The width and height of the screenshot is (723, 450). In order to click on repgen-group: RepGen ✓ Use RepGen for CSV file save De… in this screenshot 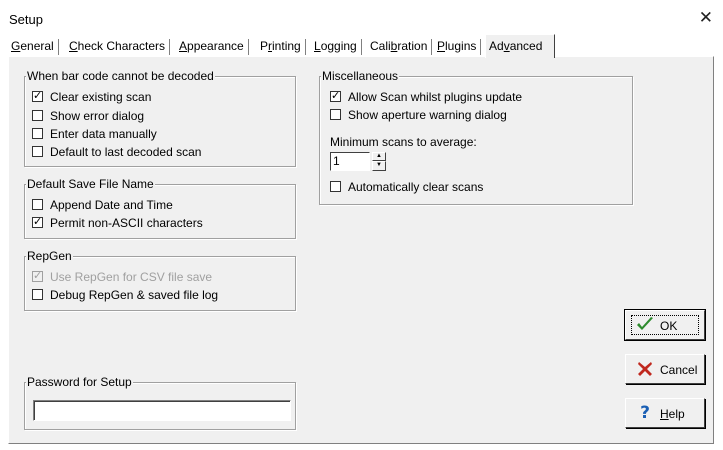, I will do `click(160, 280)`.